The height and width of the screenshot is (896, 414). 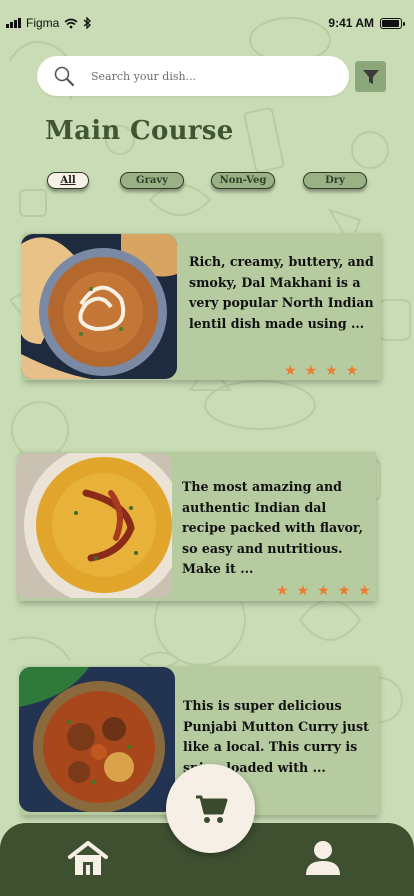 I want to click on bluetooth-icon, so click(x=87, y=23).